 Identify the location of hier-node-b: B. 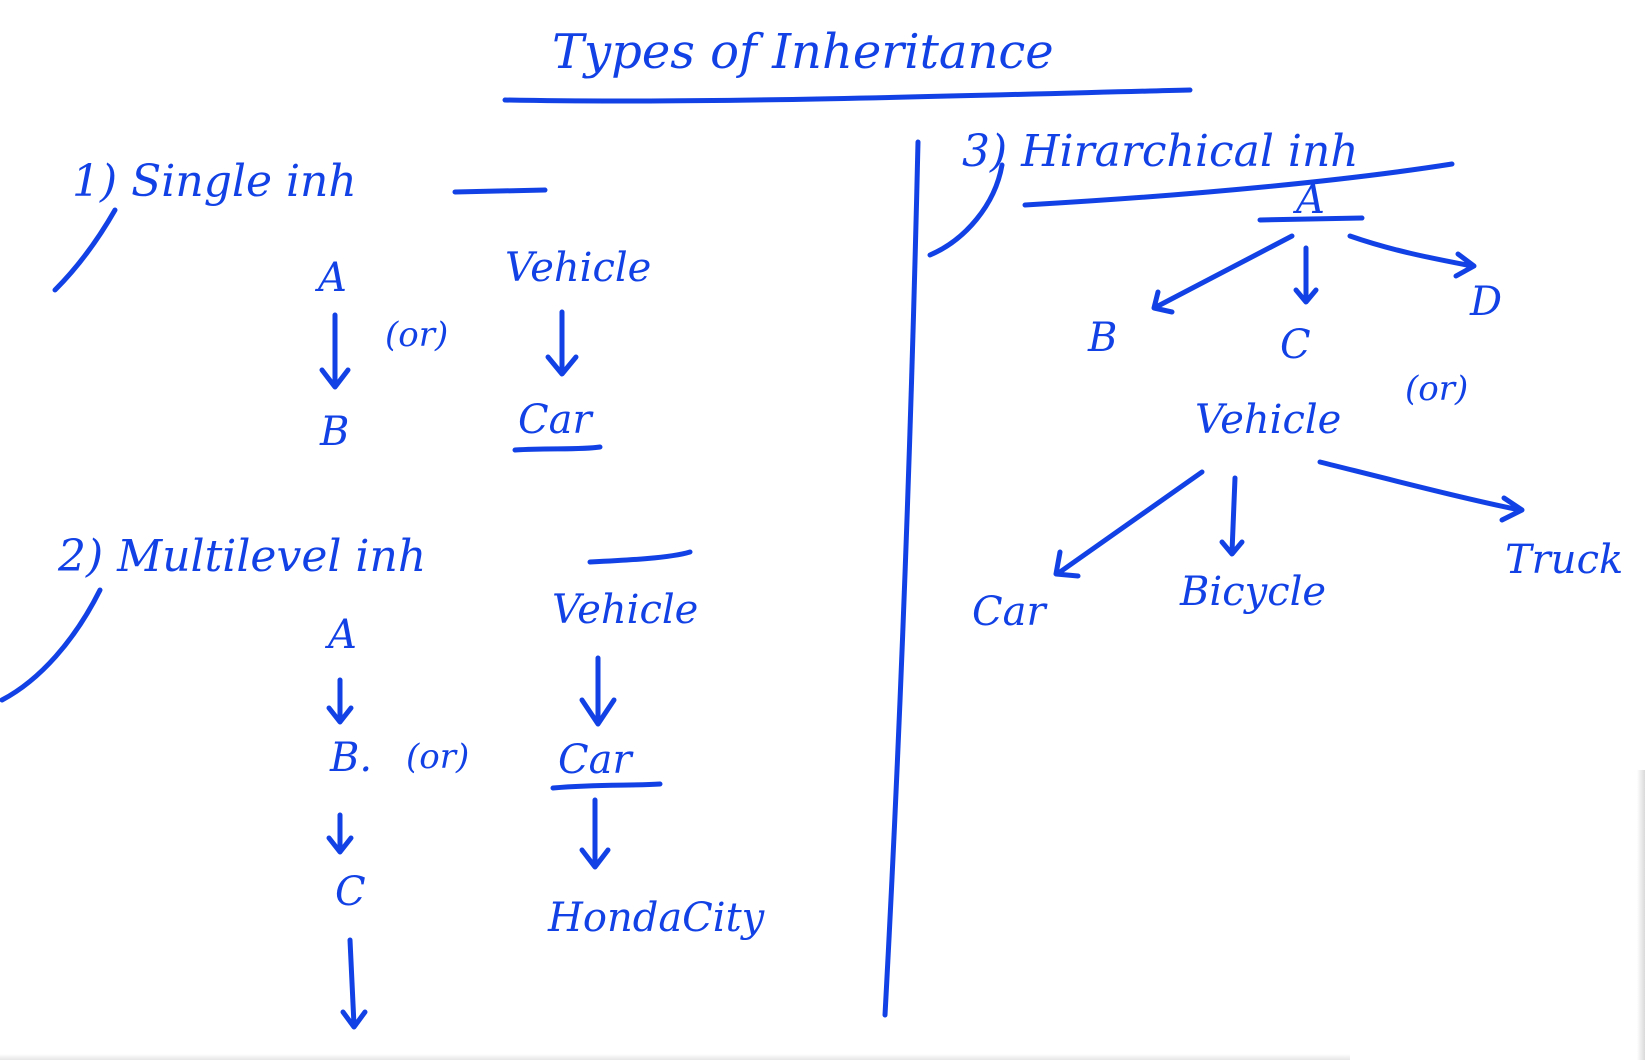
(1103, 338).